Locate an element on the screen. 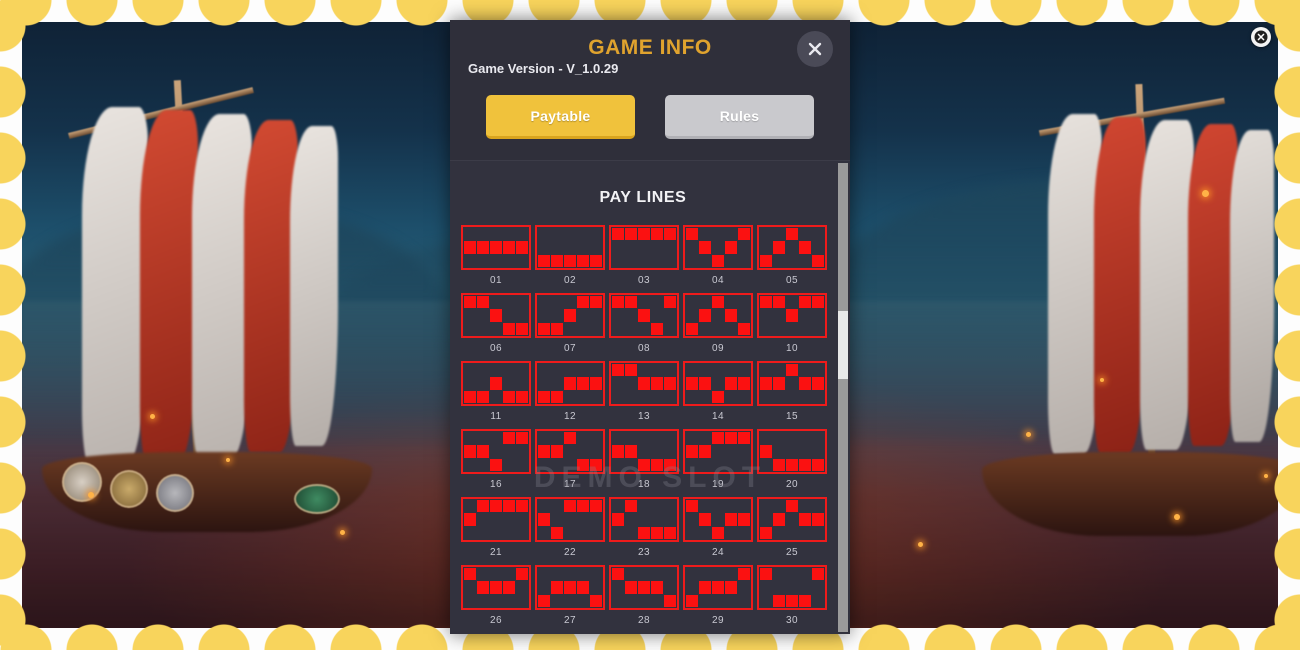 The height and width of the screenshot is (650, 1300). payline-label: 14 is located at coordinates (718, 416).